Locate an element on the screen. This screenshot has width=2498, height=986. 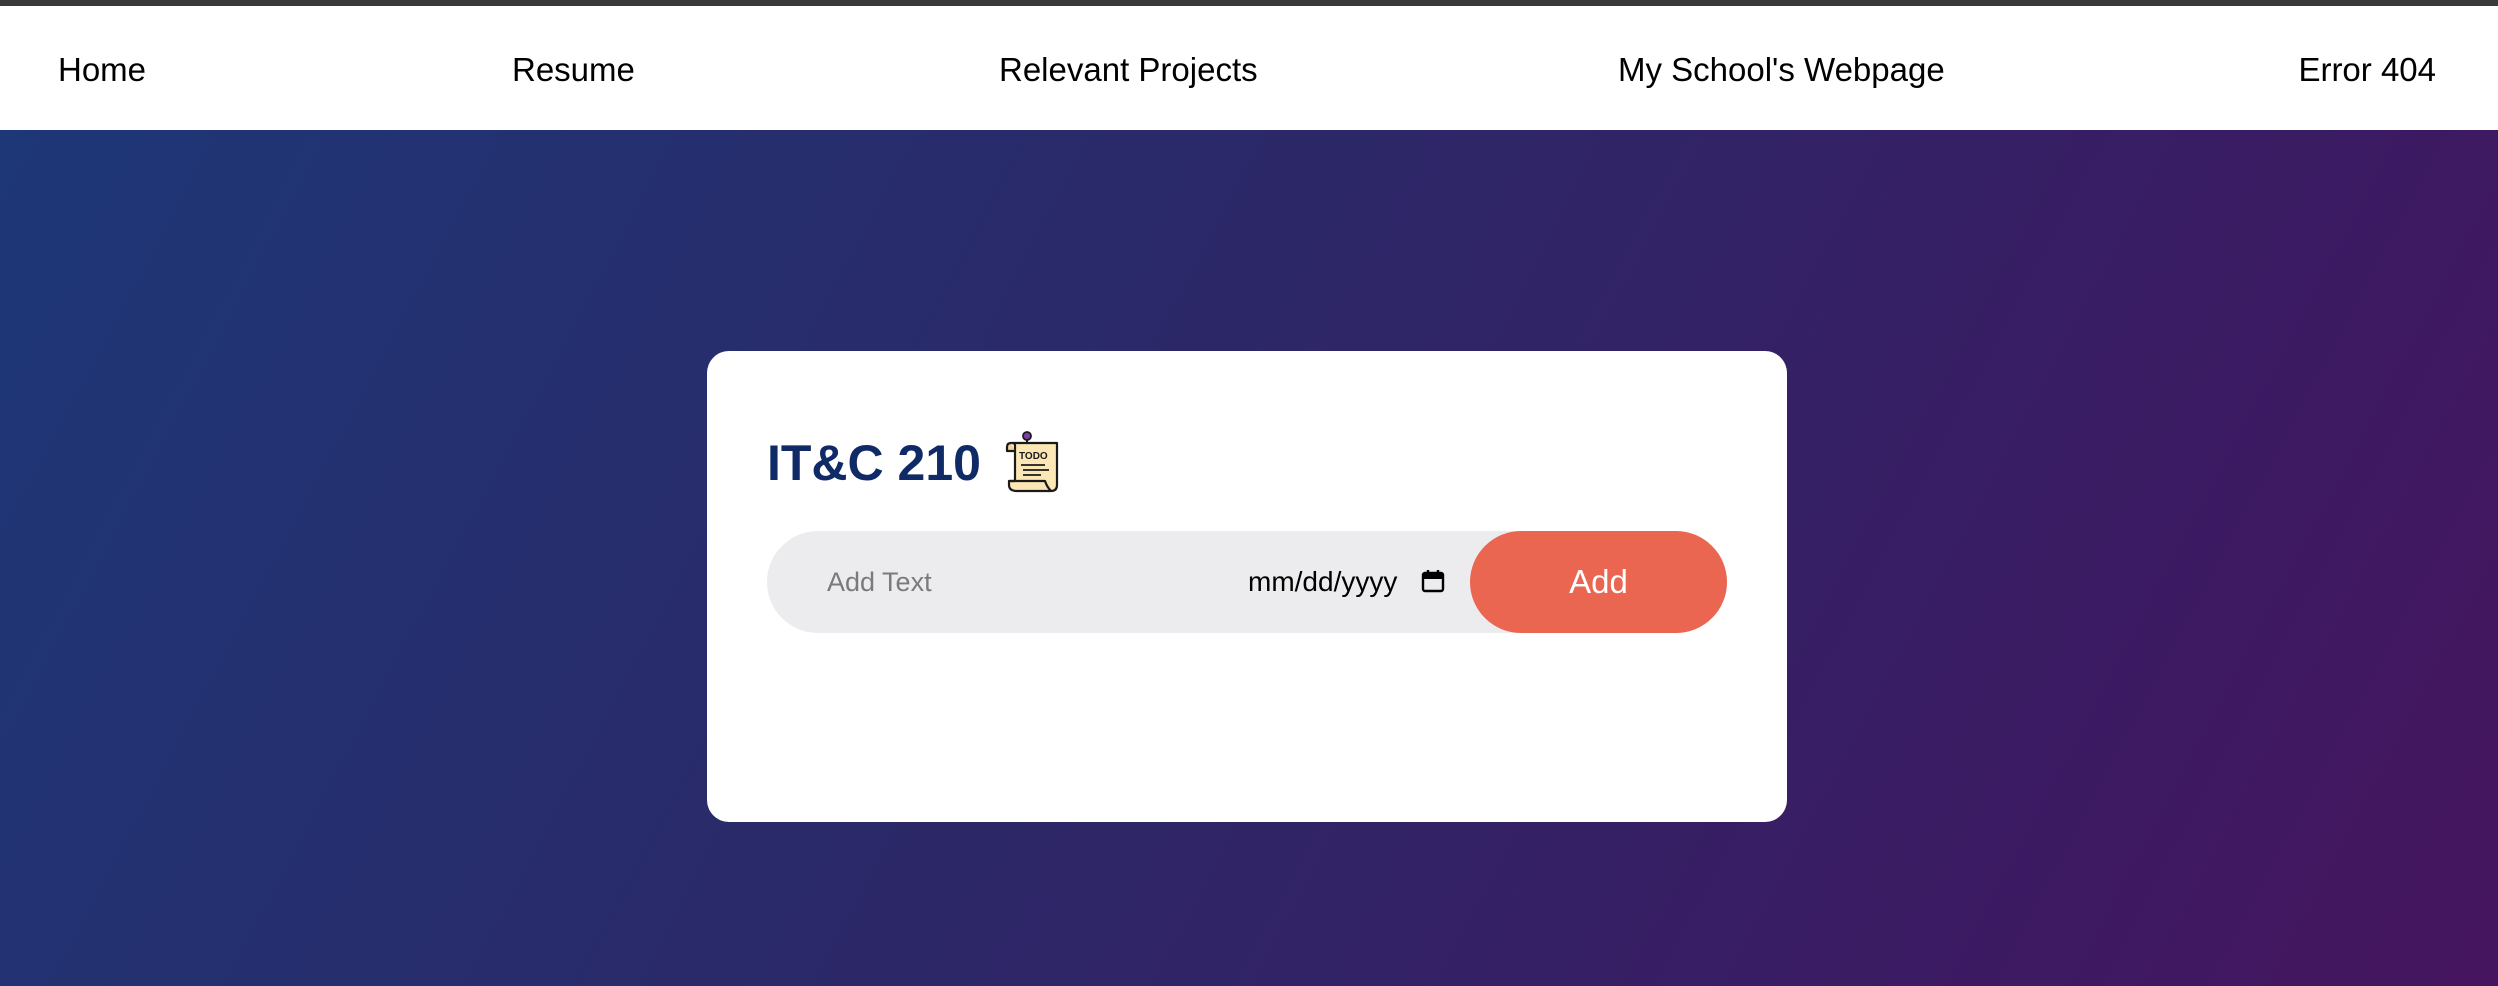
card-title: IT&C 210 is located at coordinates (874, 463).